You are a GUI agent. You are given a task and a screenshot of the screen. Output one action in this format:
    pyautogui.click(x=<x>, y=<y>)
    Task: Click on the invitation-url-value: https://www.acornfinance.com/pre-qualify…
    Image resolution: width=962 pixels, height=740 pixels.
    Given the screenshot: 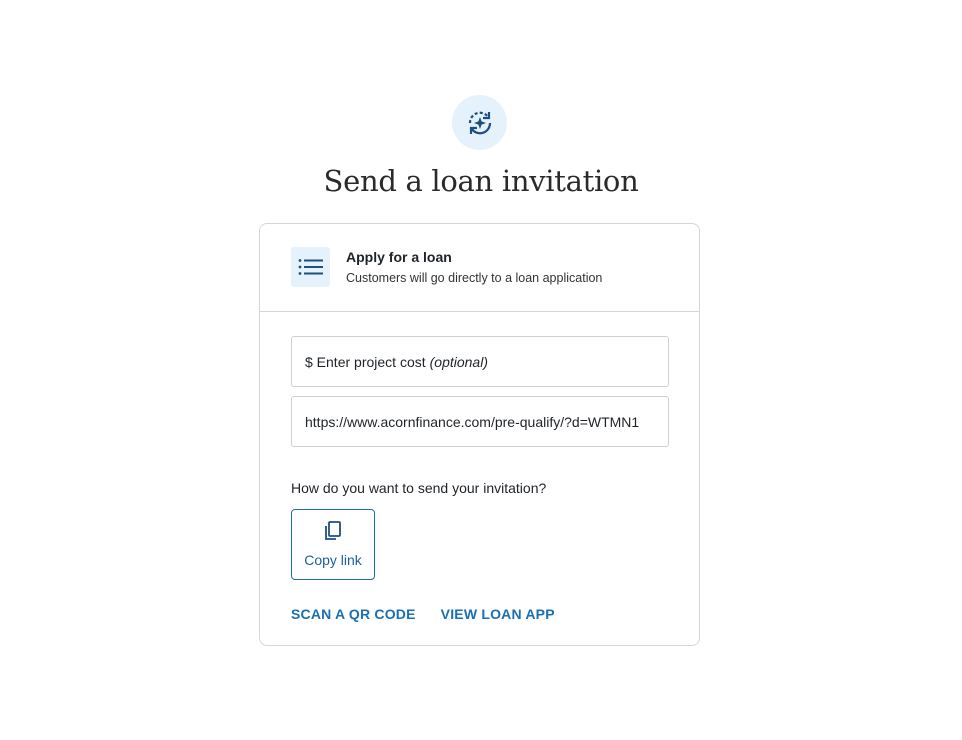 What is the action you would take?
    pyautogui.click(x=472, y=421)
    